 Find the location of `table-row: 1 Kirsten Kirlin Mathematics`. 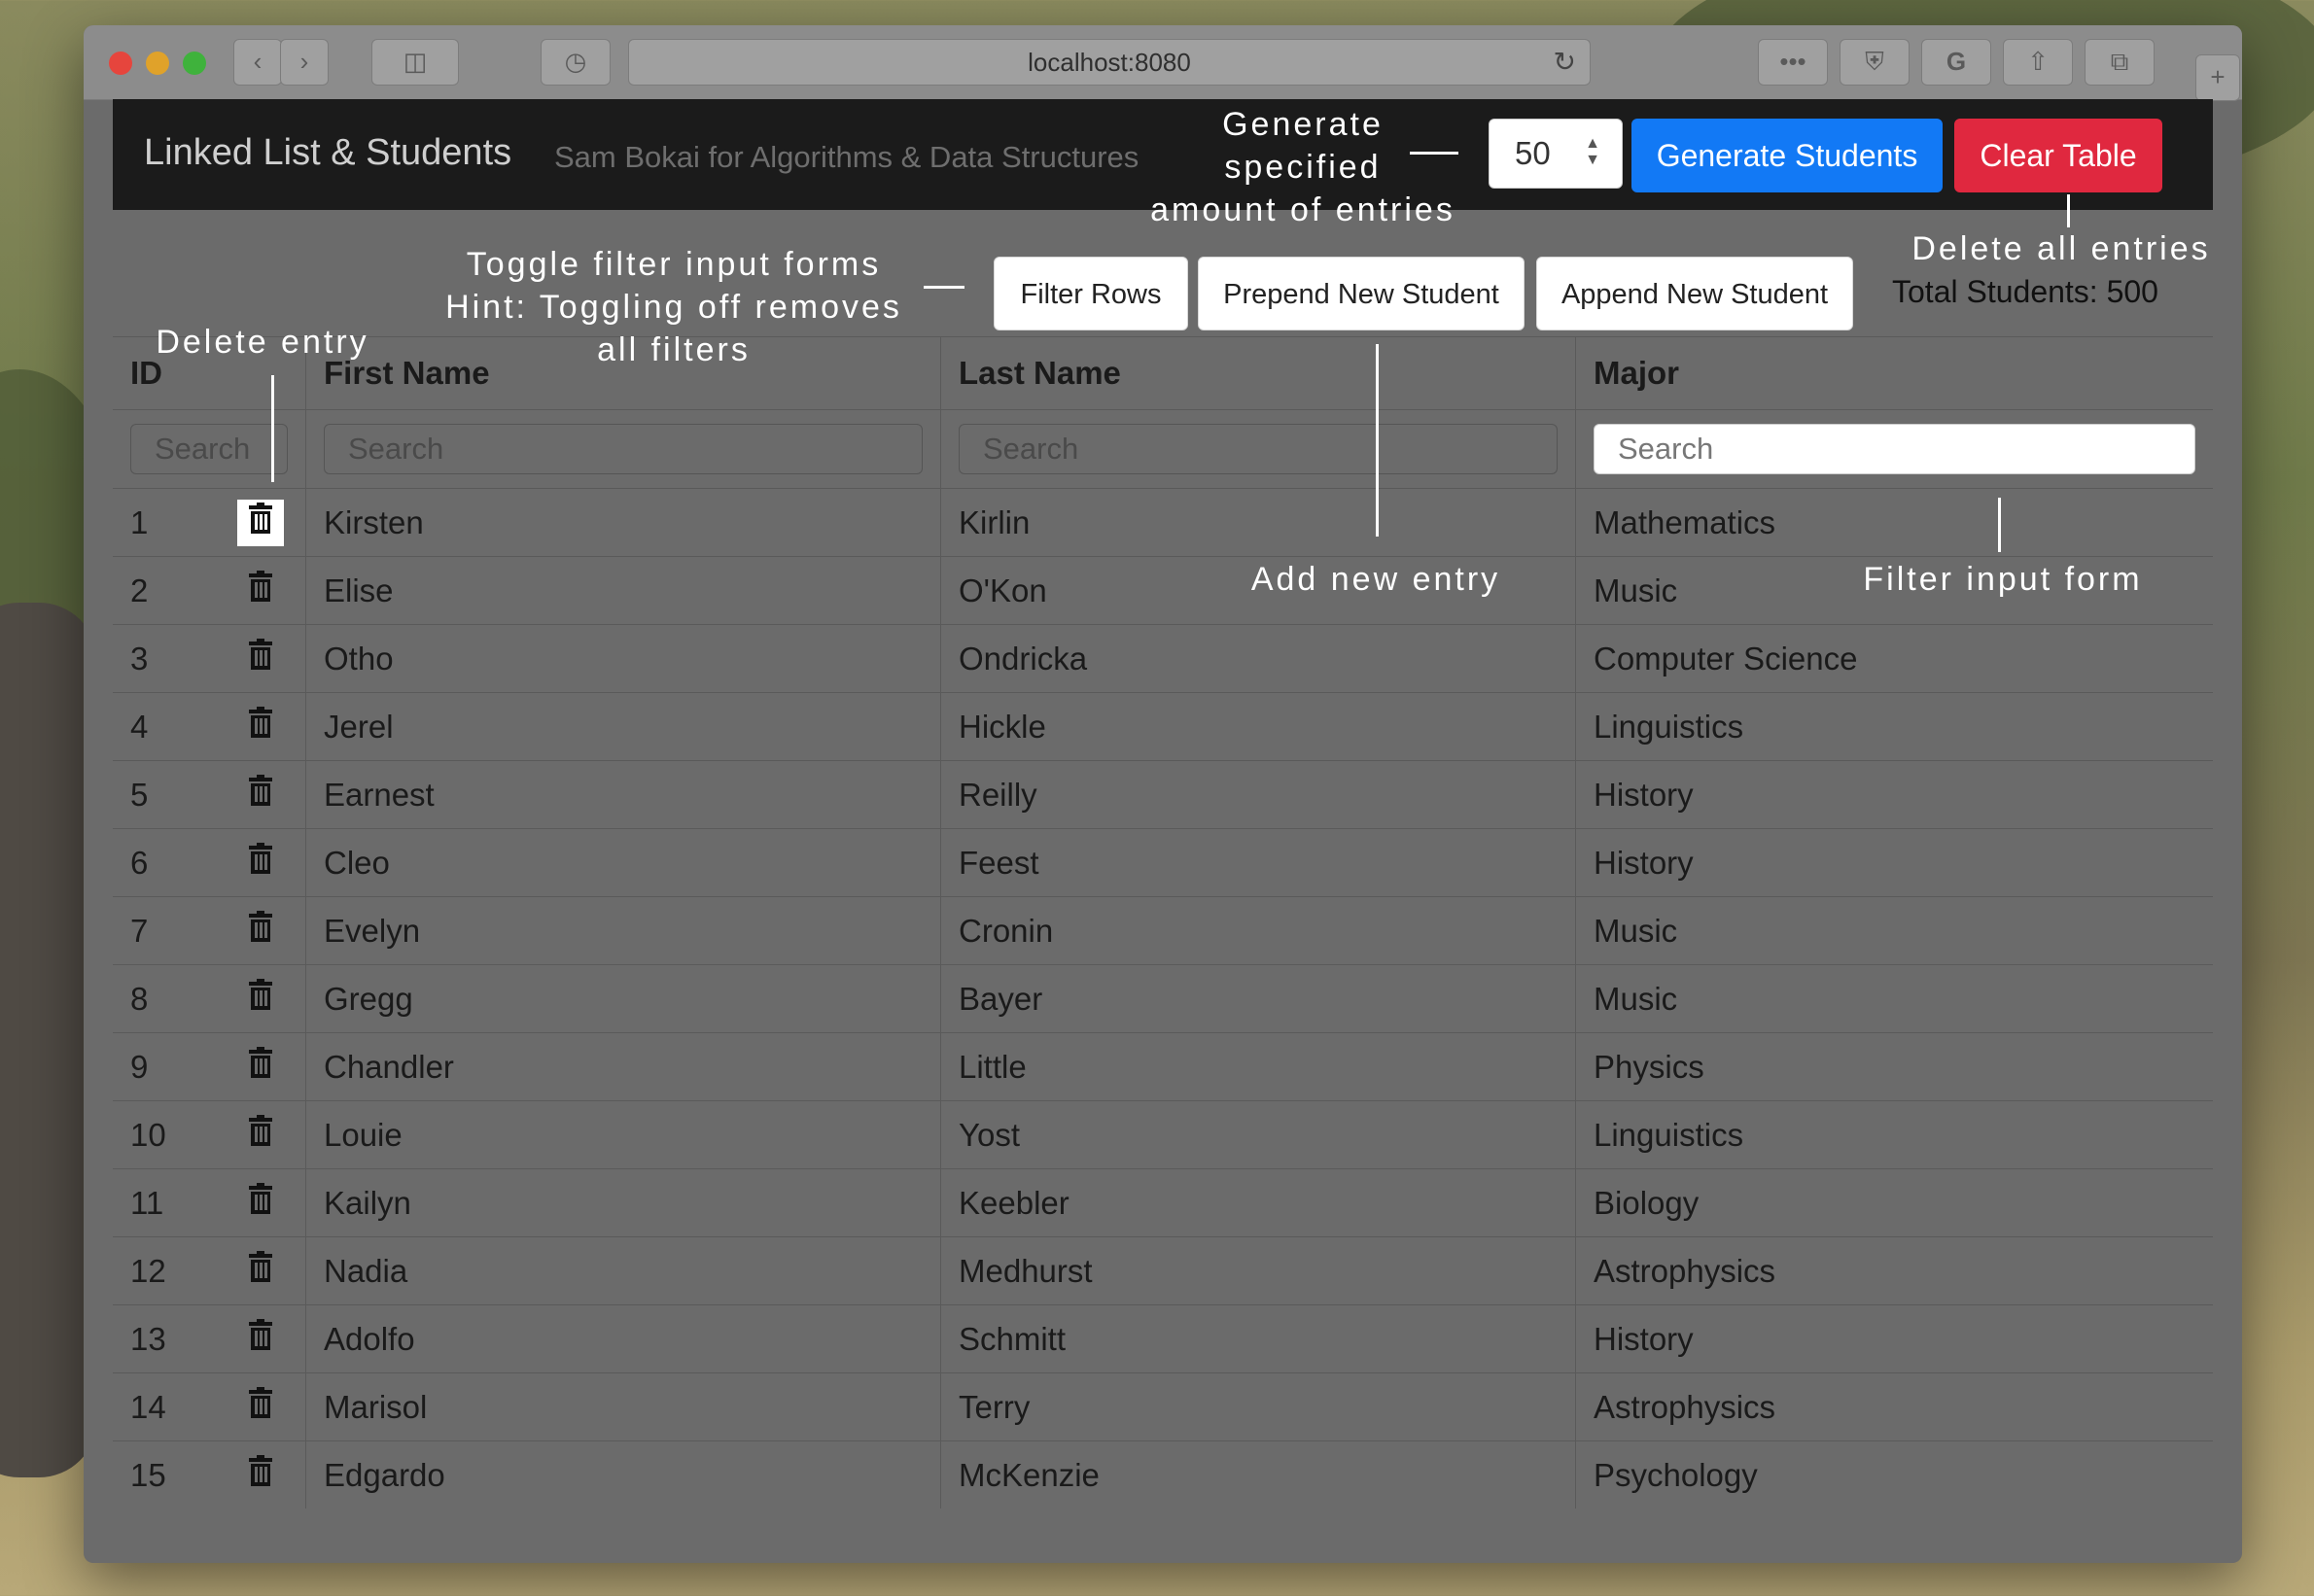

table-row: 1 Kirsten Kirlin Mathematics is located at coordinates (1163, 522).